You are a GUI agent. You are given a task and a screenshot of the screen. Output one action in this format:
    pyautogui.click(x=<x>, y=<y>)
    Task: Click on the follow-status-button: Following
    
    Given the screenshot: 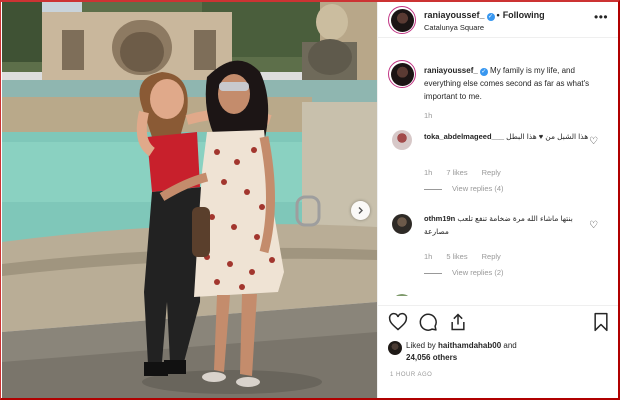 What is the action you would take?
    pyautogui.click(x=524, y=15)
    